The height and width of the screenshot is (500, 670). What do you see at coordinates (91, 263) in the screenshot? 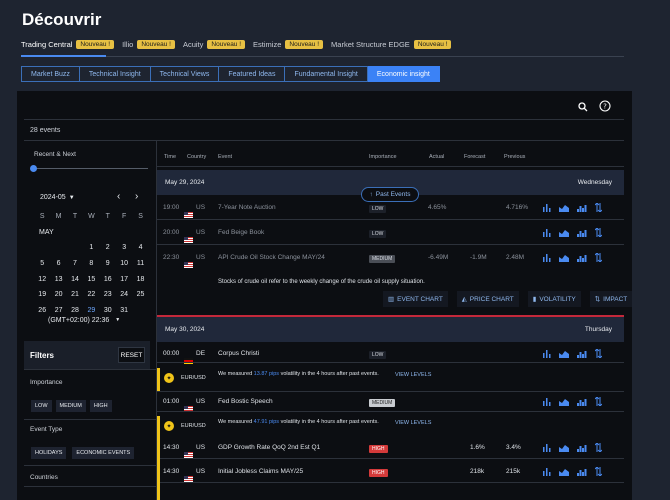
I see `calendar-day: 8` at bounding box center [91, 263].